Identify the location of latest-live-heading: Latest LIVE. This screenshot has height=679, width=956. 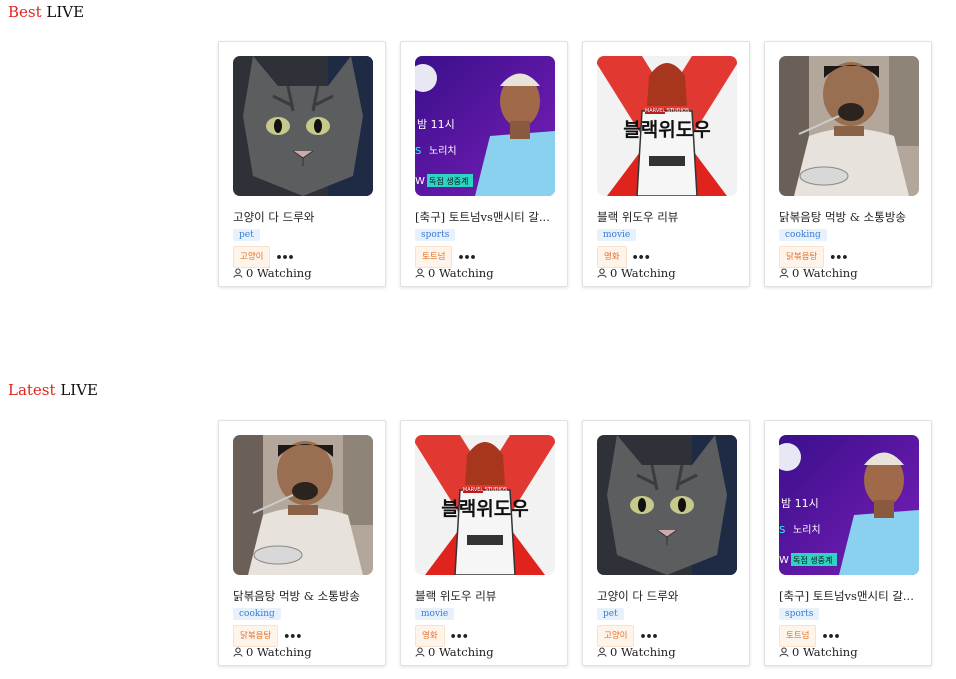
(53, 390).